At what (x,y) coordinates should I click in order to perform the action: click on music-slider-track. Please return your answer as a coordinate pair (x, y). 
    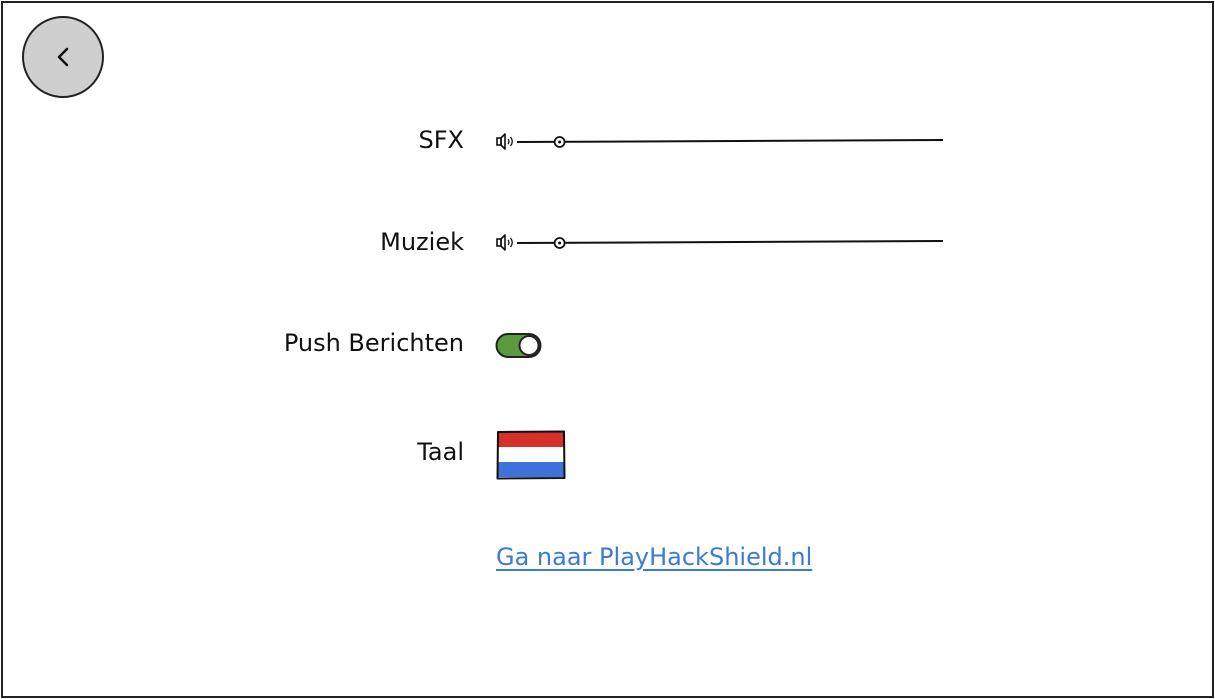
    Looking at the image, I should click on (720, 242).